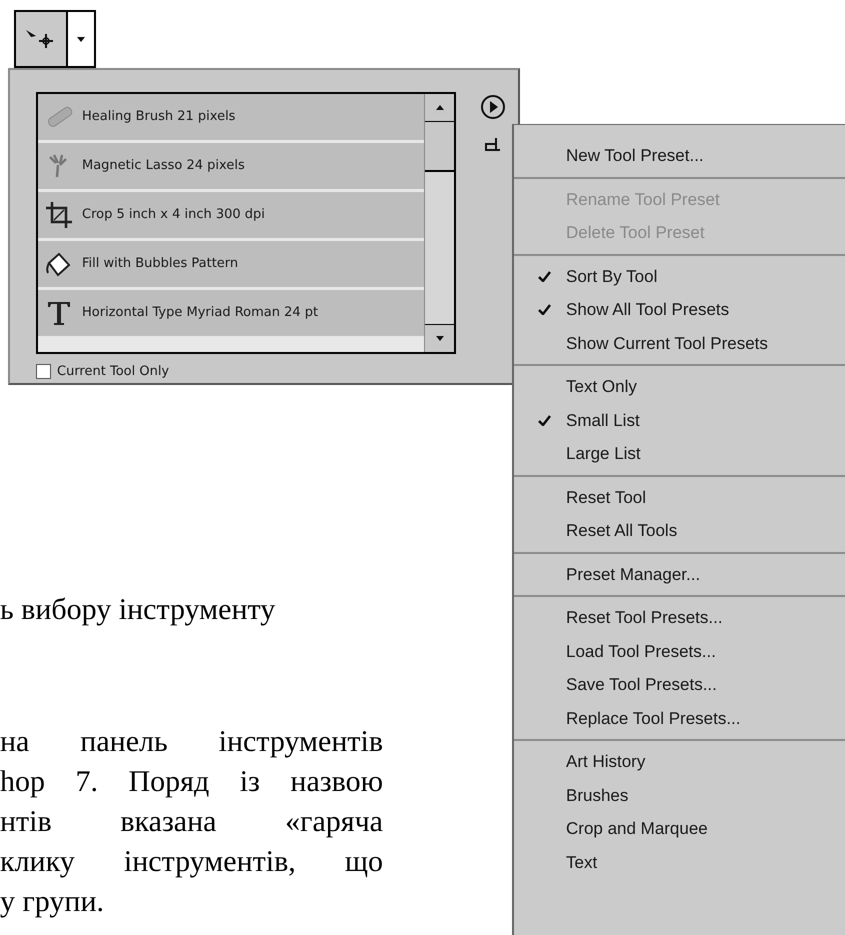 Image resolution: width=845 pixels, height=935 pixels. What do you see at coordinates (231, 264) in the screenshot?
I see `preset-item: Fill with Bubbles Pattern` at bounding box center [231, 264].